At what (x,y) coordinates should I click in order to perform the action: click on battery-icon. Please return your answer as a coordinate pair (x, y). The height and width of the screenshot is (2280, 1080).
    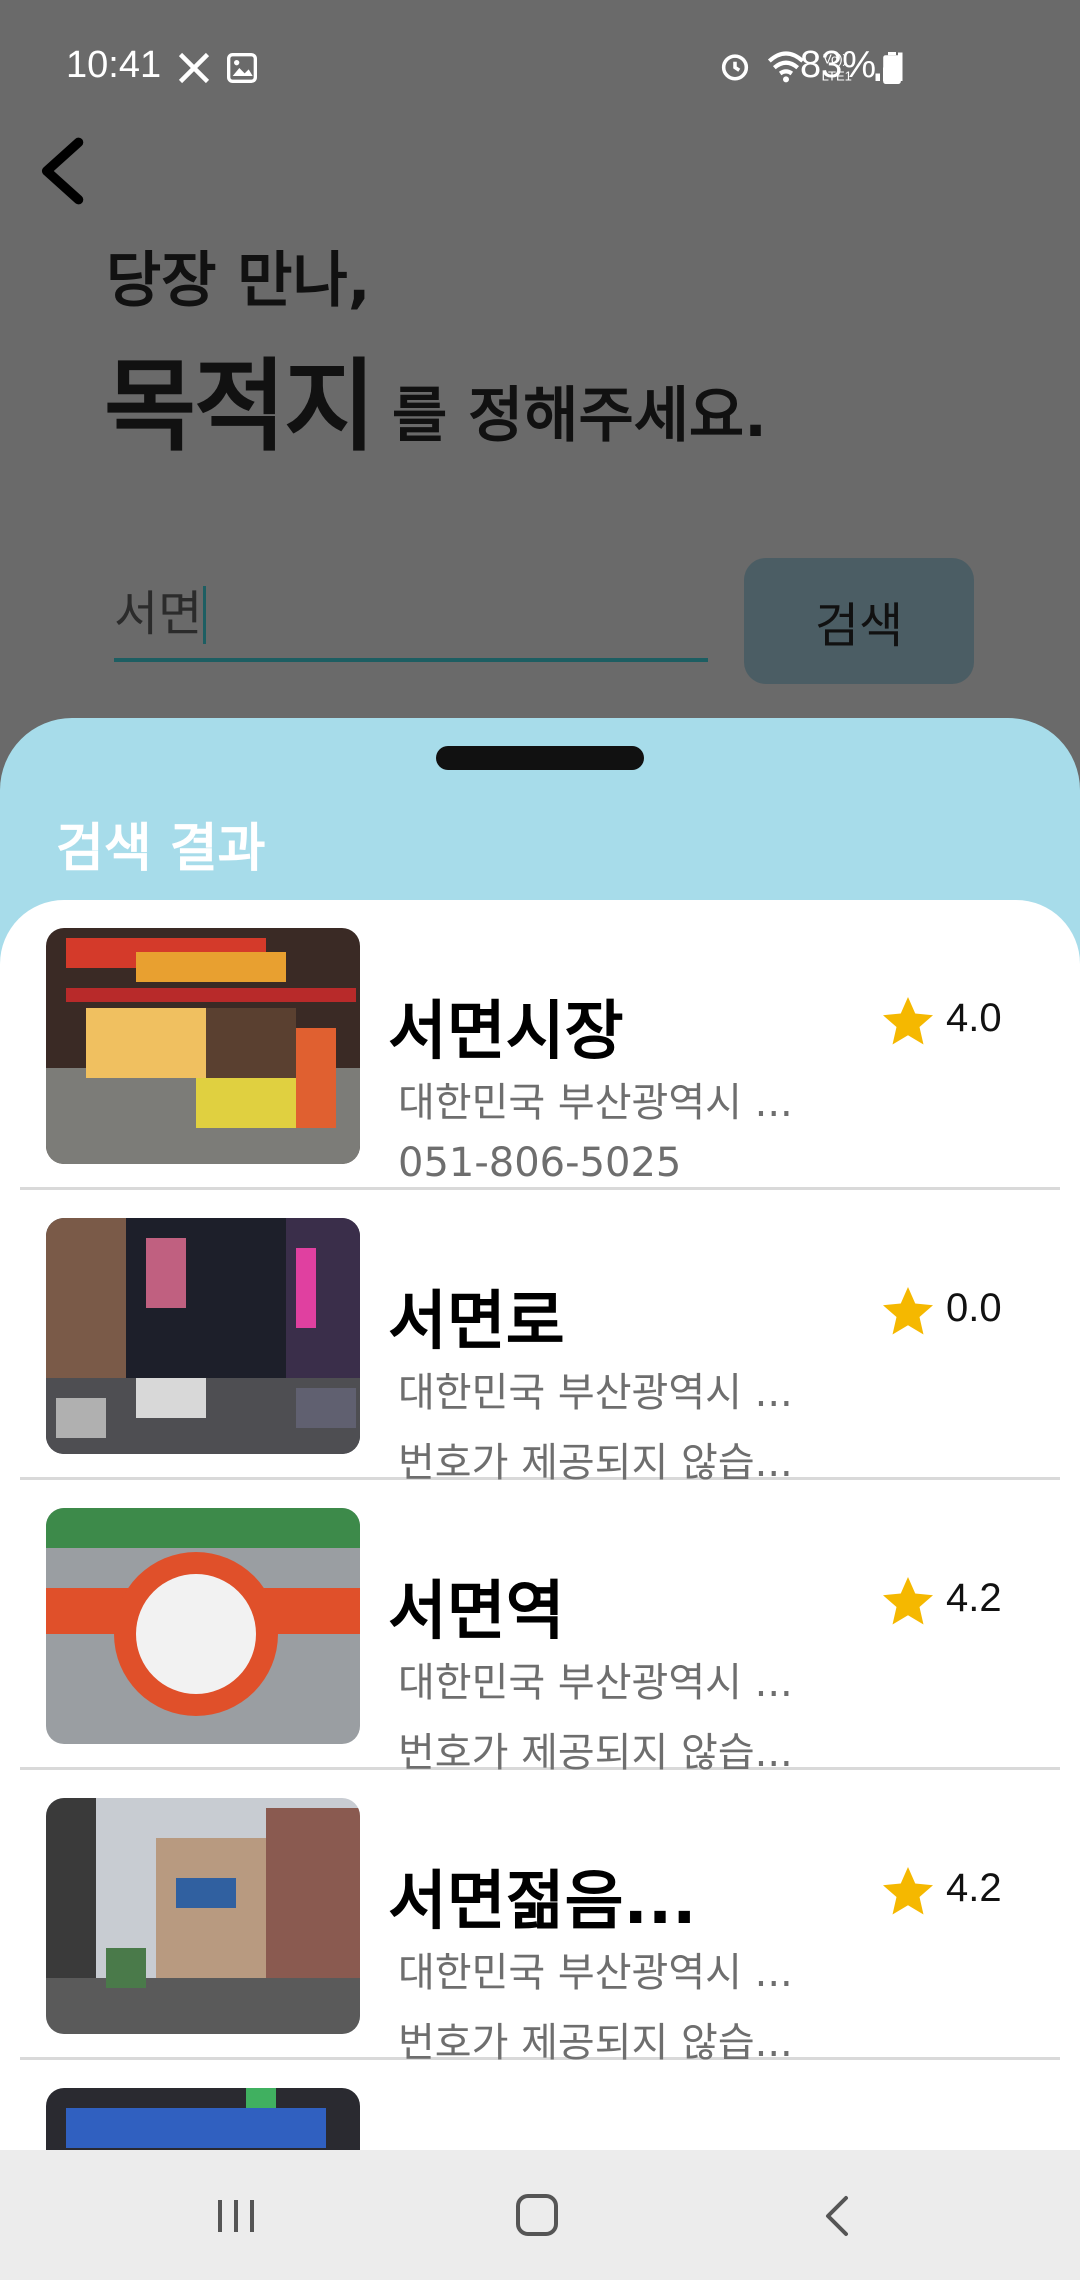
    Looking at the image, I should click on (892, 68).